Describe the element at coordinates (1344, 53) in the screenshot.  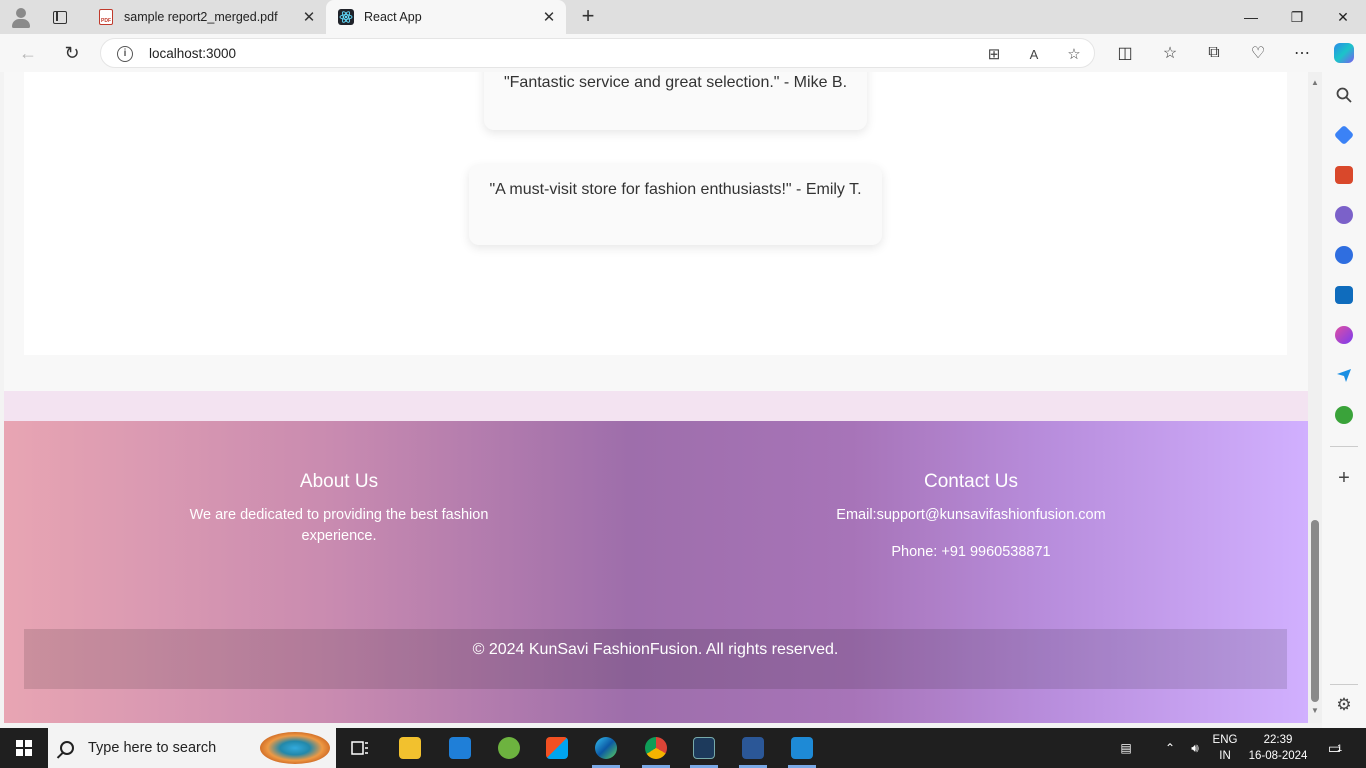
I see `copilot-icon` at that location.